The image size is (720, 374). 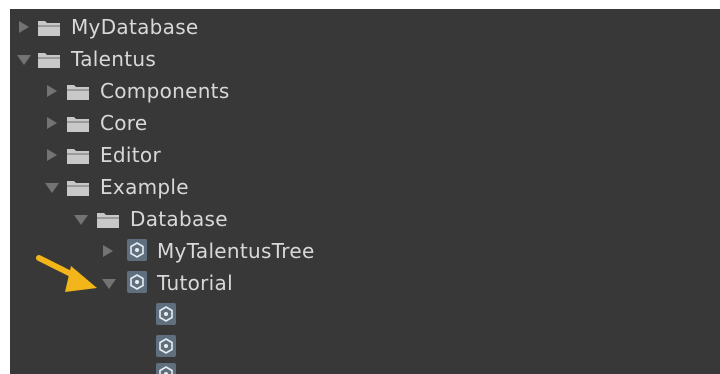 What do you see at coordinates (179, 219) in the screenshot?
I see `tree-item-label: Database` at bounding box center [179, 219].